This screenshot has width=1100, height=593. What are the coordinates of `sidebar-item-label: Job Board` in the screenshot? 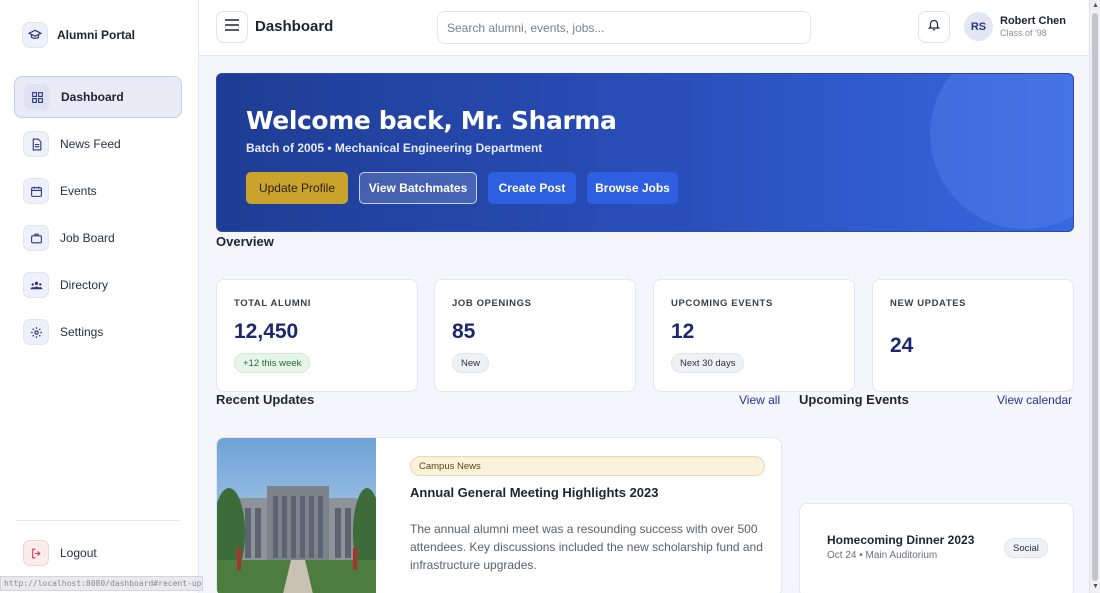 It's located at (87, 238).